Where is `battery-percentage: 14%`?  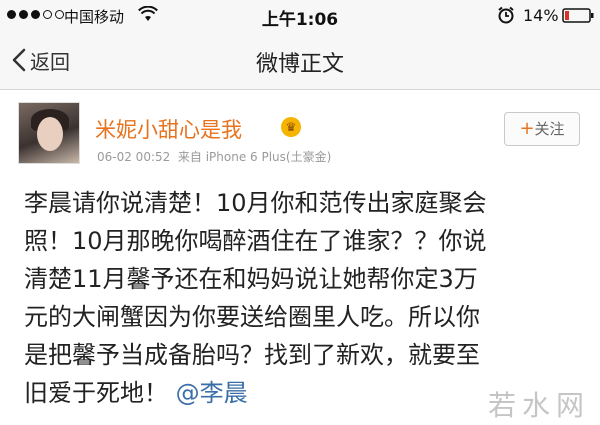
battery-percentage: 14% is located at coordinates (541, 15).